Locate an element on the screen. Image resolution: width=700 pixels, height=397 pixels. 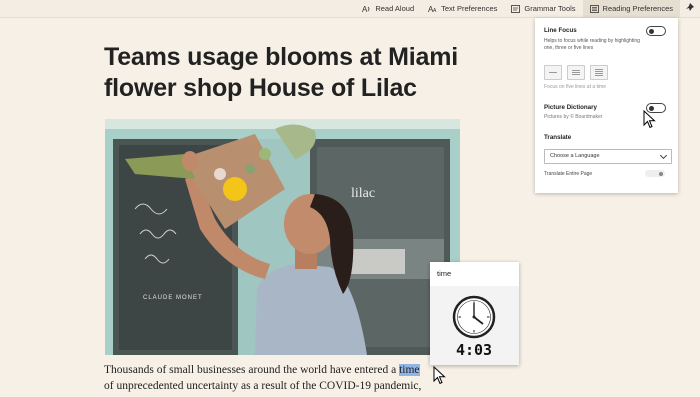
clock-time-text: 4:03 is located at coordinates (474, 350).